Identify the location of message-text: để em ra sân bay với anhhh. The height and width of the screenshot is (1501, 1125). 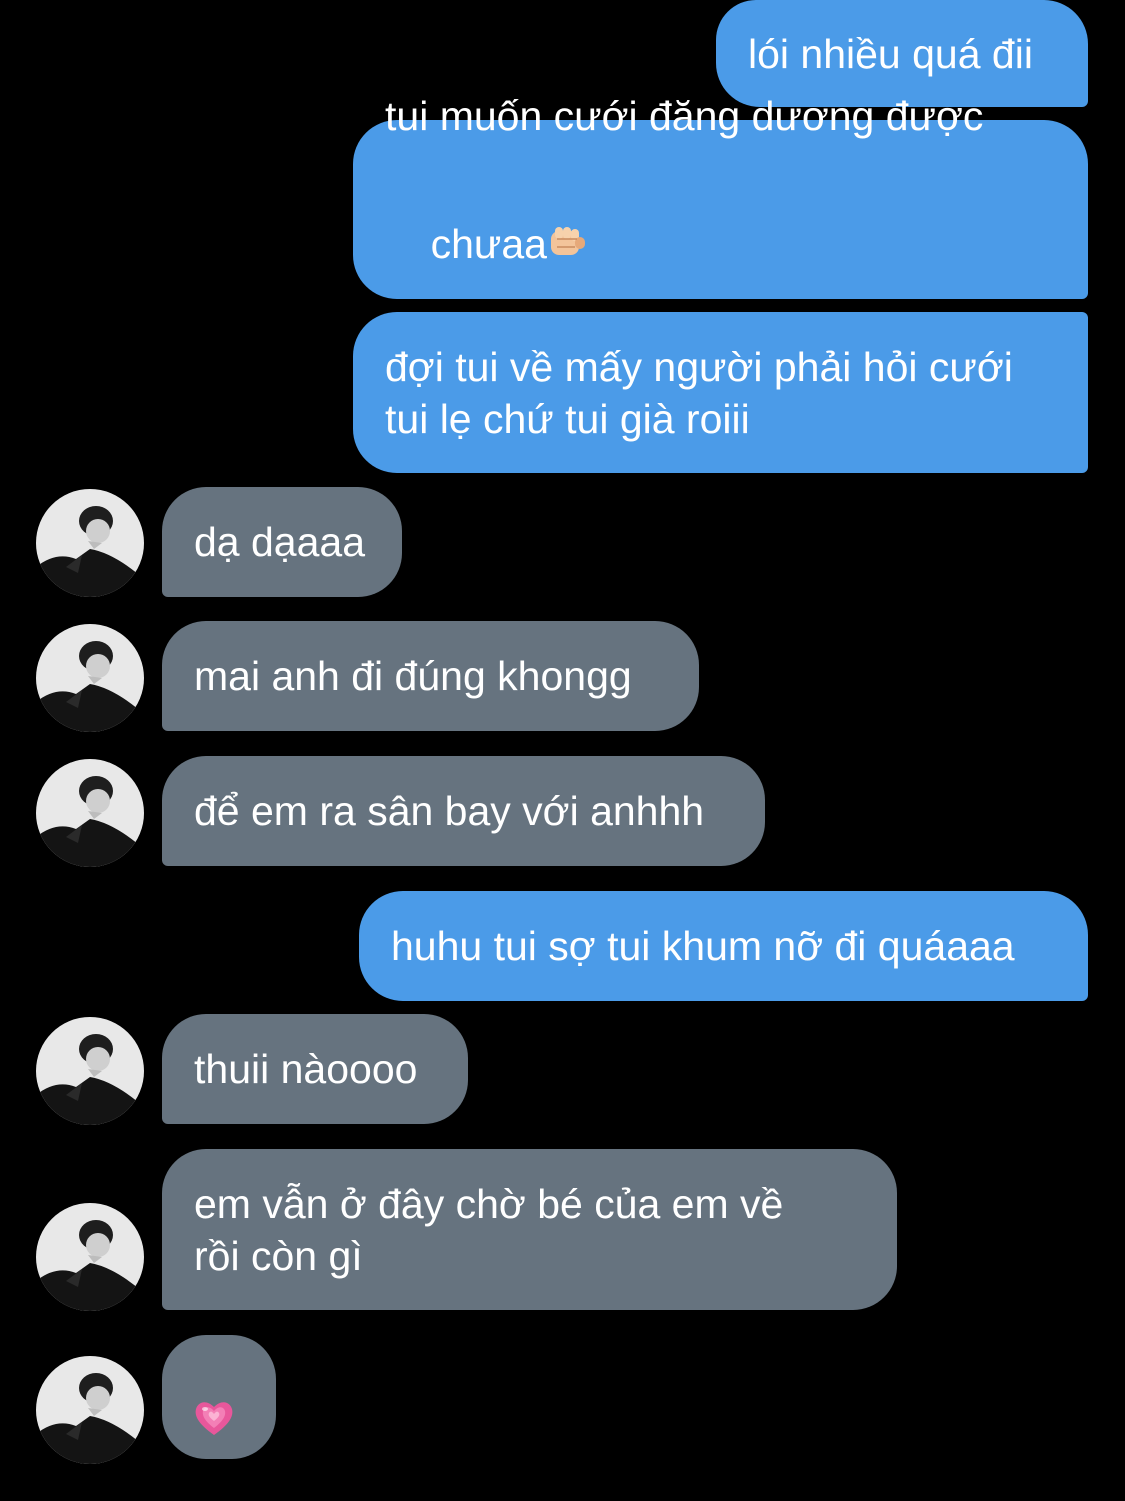
(449, 811).